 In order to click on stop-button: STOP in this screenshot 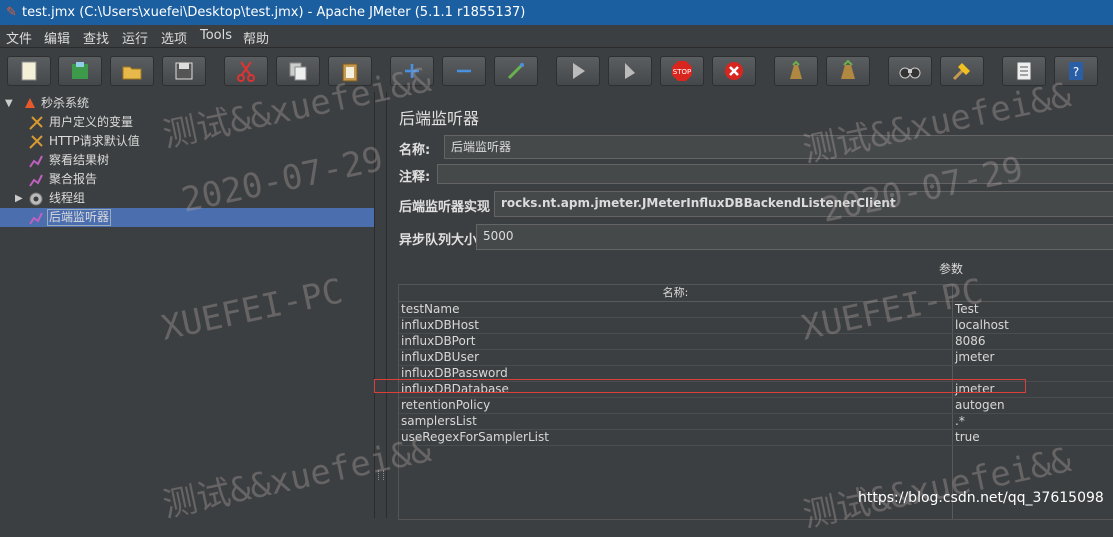, I will do `click(682, 71)`.